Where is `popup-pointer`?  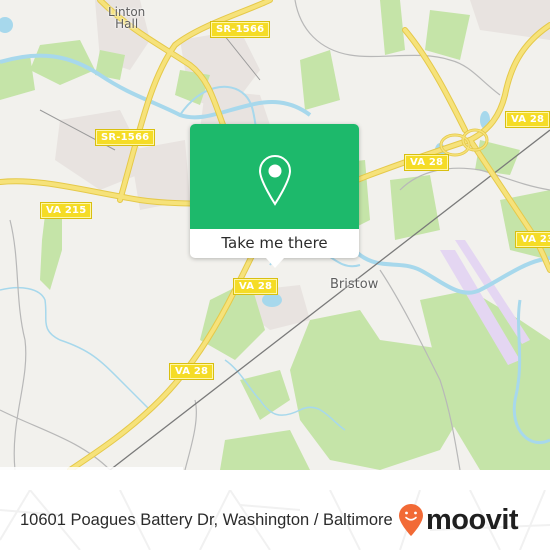 popup-pointer is located at coordinates (275, 263).